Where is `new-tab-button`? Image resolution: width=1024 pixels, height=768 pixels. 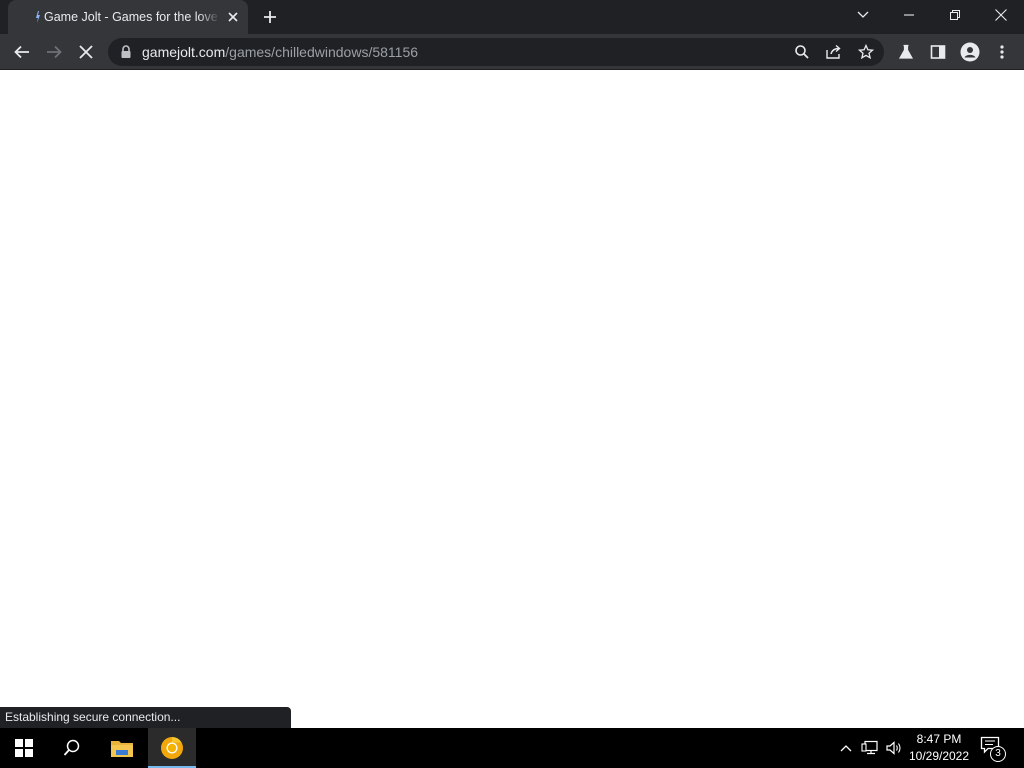 new-tab-button is located at coordinates (270, 17).